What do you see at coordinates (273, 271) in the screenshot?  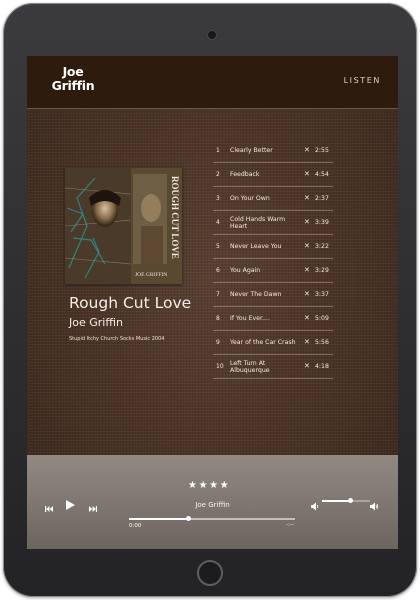 I see `track-row: 6 You Again ✕ 3:29` at bounding box center [273, 271].